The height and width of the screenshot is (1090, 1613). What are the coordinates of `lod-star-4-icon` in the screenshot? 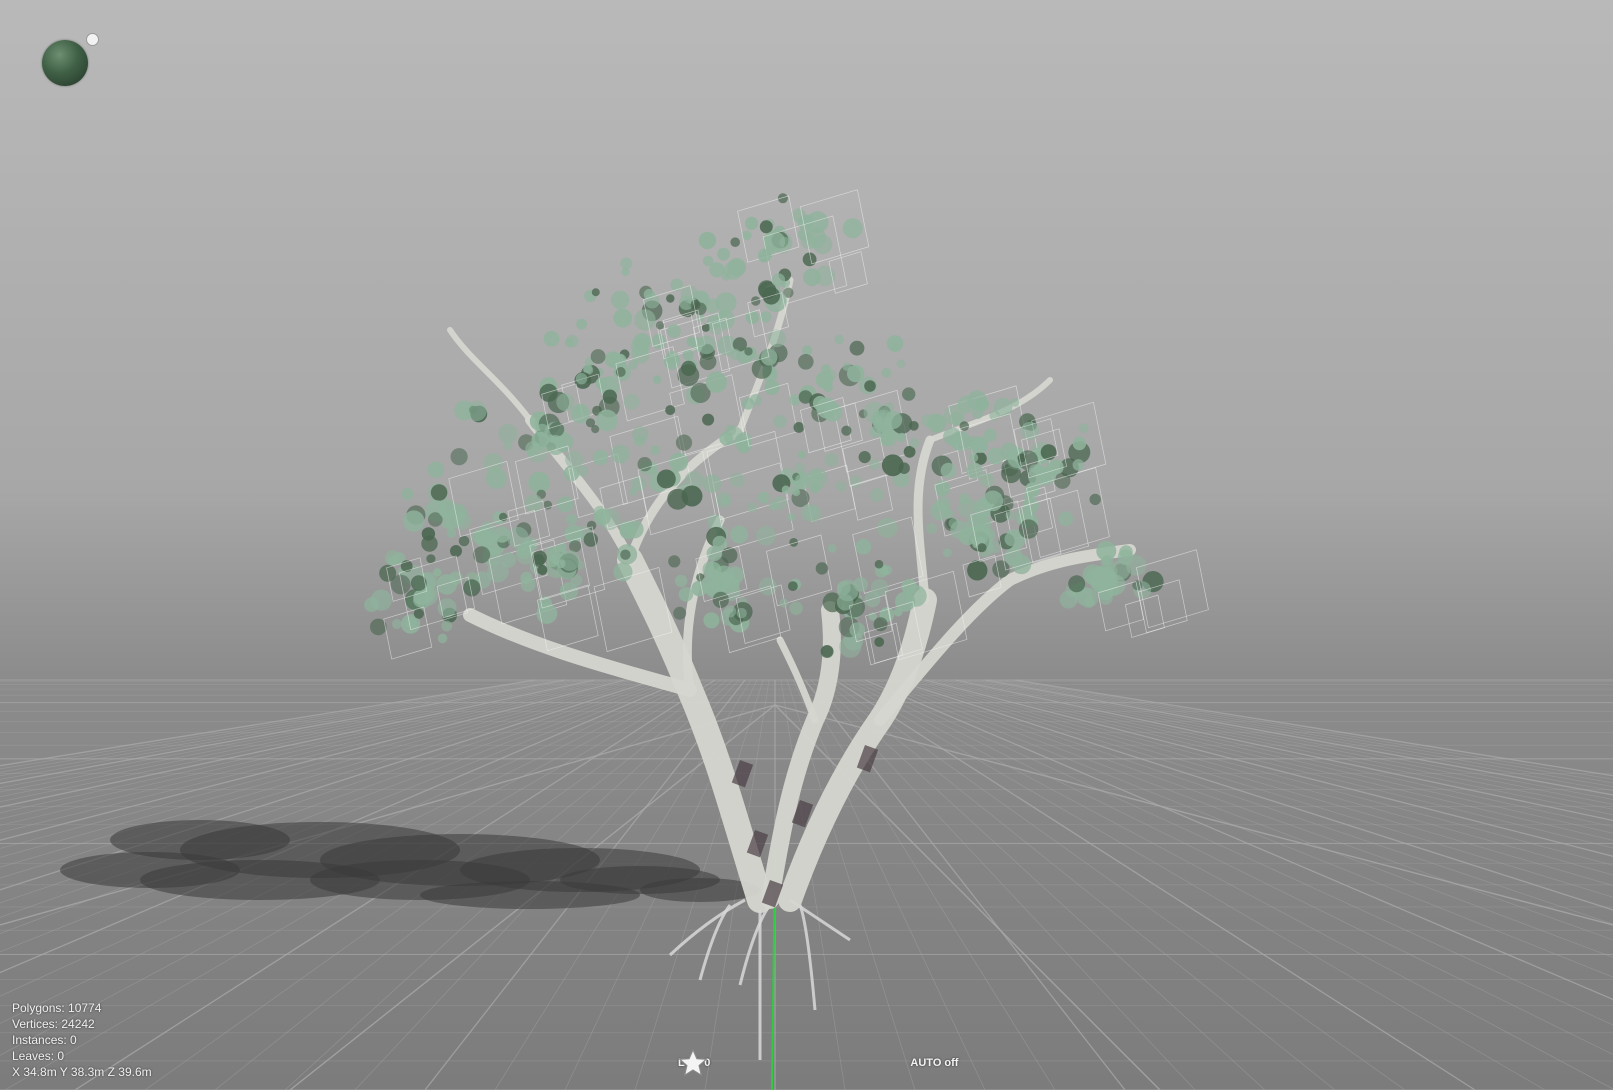 It's located at (771, 1063).